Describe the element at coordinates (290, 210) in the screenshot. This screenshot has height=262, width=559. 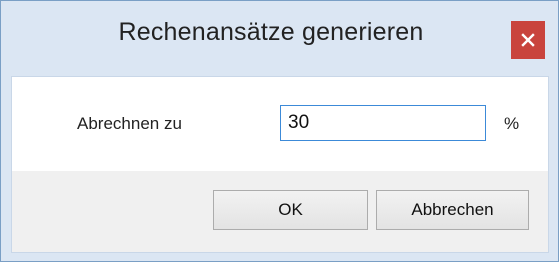
I see `ok-button: OK` at that location.